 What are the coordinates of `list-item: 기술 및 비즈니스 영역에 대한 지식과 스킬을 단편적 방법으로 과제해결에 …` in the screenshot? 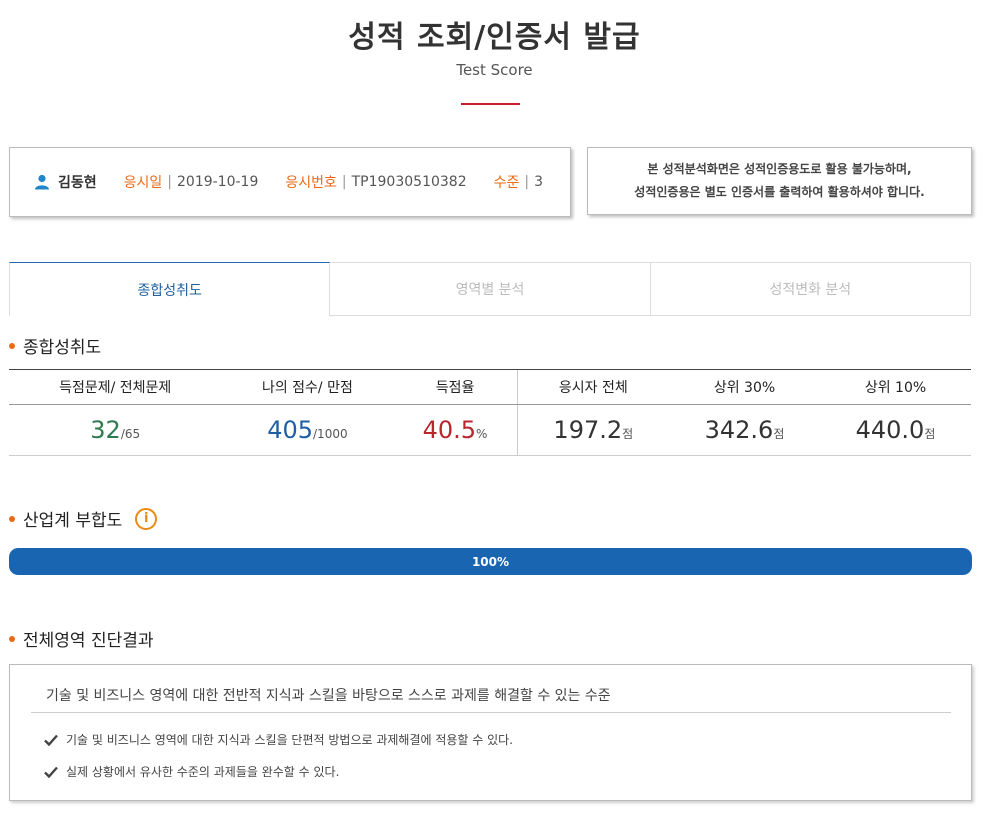 It's located at (278, 739).